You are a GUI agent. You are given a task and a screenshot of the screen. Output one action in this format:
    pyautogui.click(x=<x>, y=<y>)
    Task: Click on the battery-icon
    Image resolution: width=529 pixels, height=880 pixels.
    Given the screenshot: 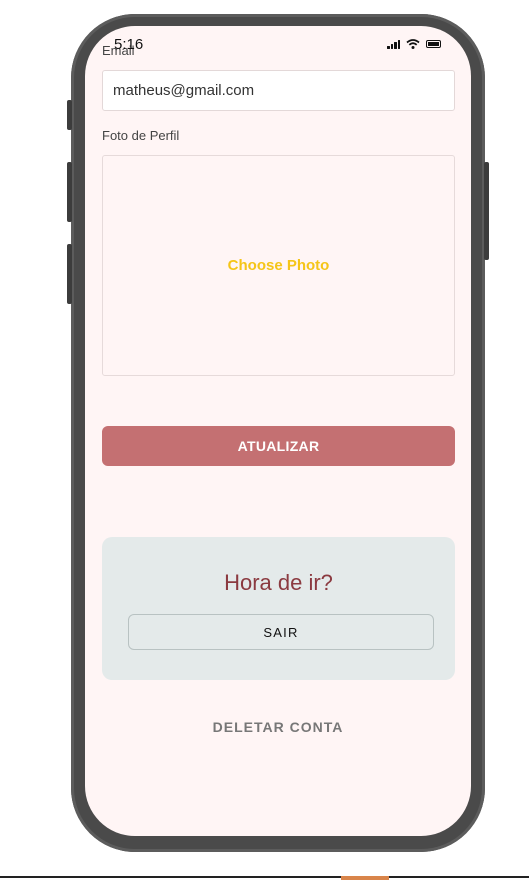 What is the action you would take?
    pyautogui.click(x=433, y=44)
    